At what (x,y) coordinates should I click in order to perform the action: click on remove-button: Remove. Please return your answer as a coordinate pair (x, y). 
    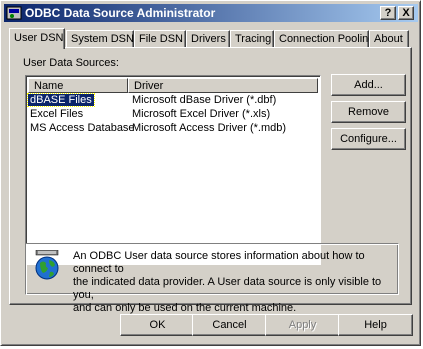
    Looking at the image, I should click on (368, 112).